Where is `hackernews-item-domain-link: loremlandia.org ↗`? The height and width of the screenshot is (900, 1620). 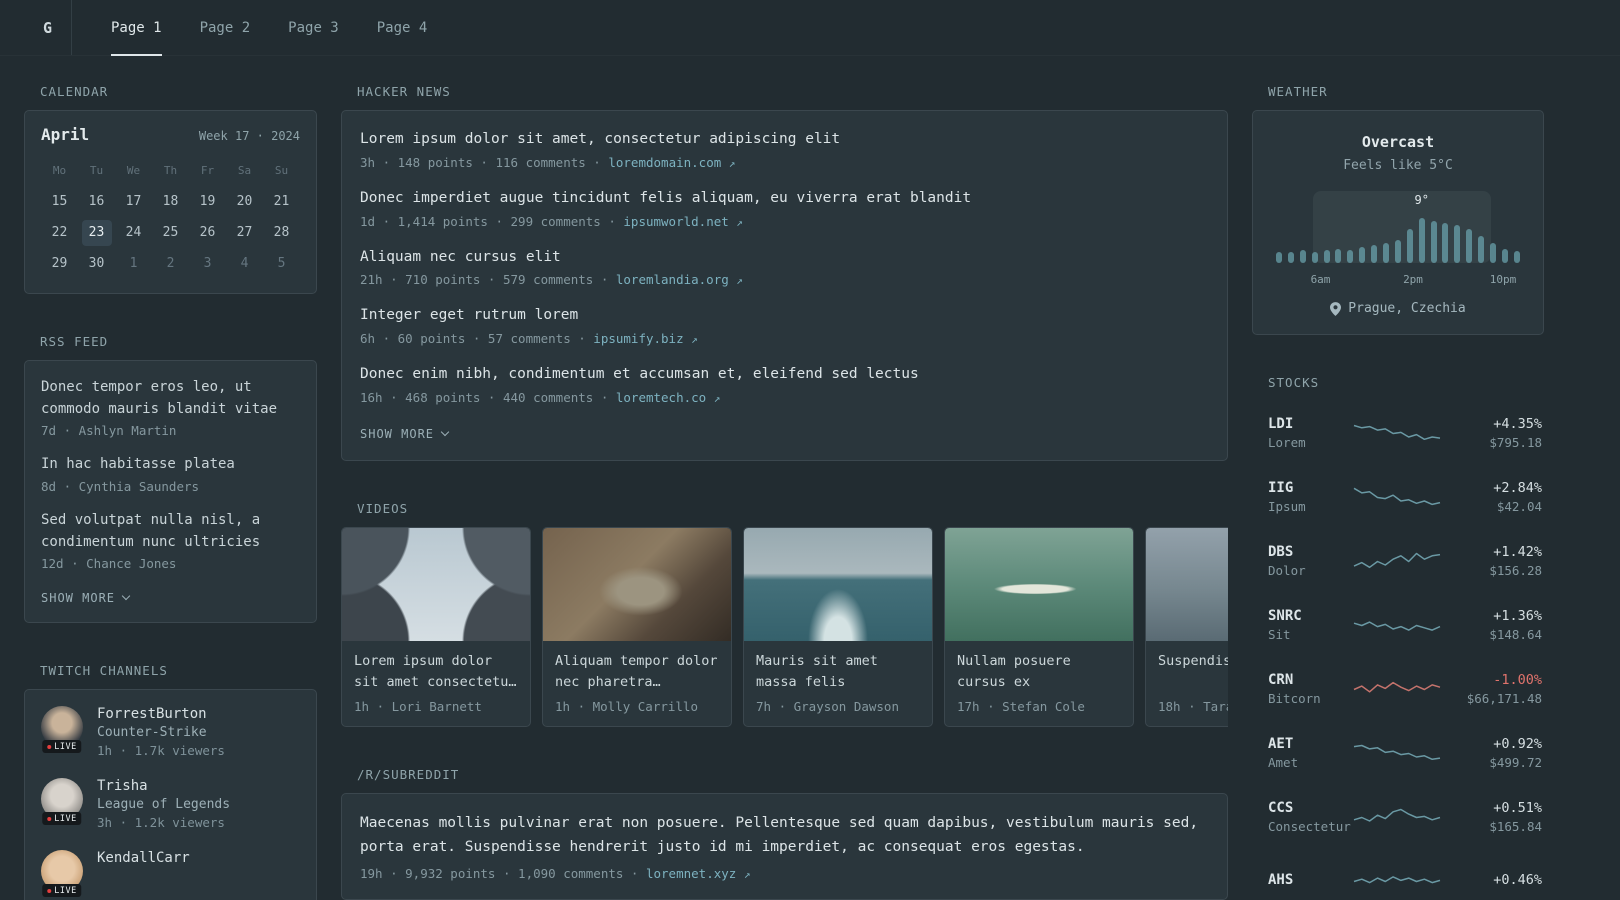 hackernews-item-domain-link: loremlandia.org ↗ is located at coordinates (679, 279).